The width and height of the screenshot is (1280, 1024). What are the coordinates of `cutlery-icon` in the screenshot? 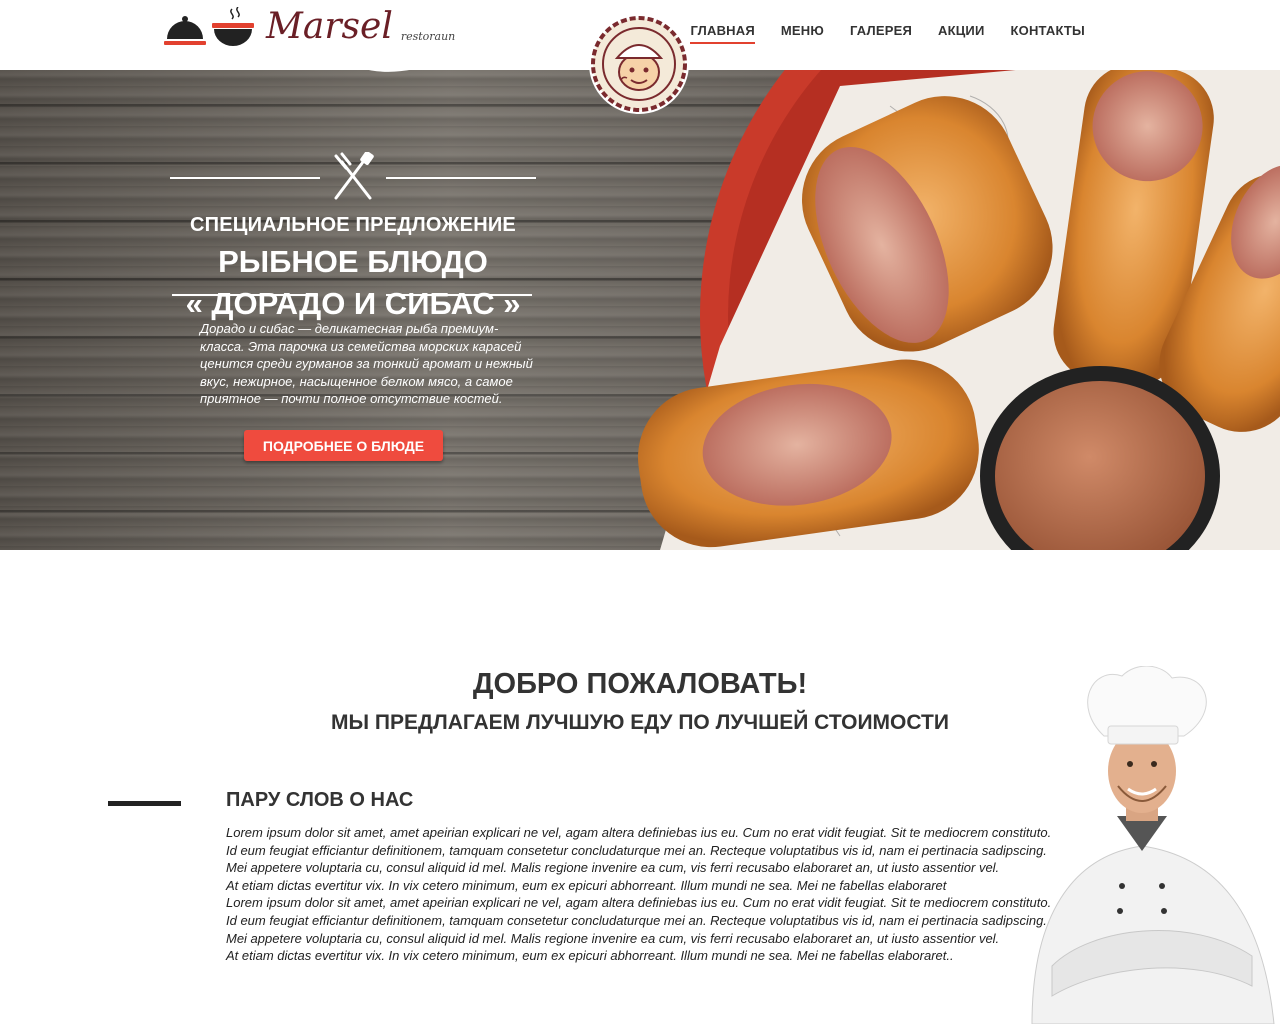 It's located at (354, 176).